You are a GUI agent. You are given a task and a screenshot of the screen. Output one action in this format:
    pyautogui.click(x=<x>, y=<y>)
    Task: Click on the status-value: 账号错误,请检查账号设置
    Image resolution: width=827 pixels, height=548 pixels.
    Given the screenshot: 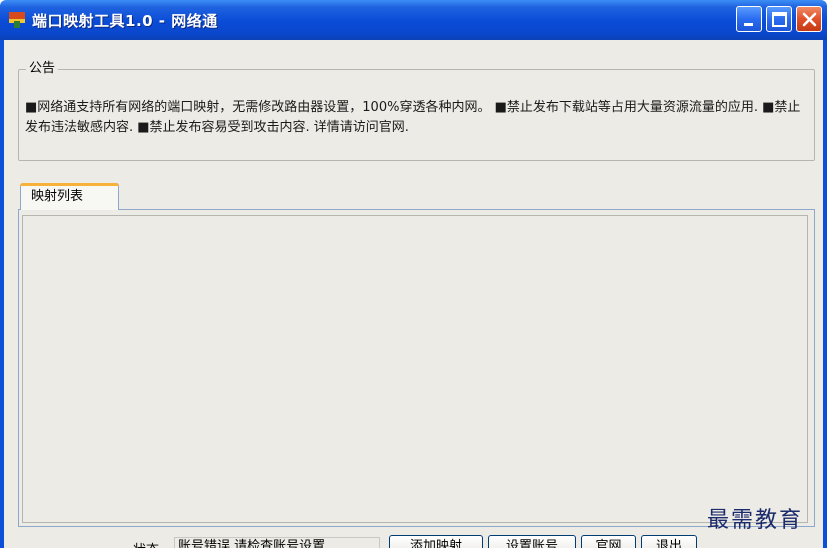 What is the action you would take?
    pyautogui.click(x=277, y=542)
    